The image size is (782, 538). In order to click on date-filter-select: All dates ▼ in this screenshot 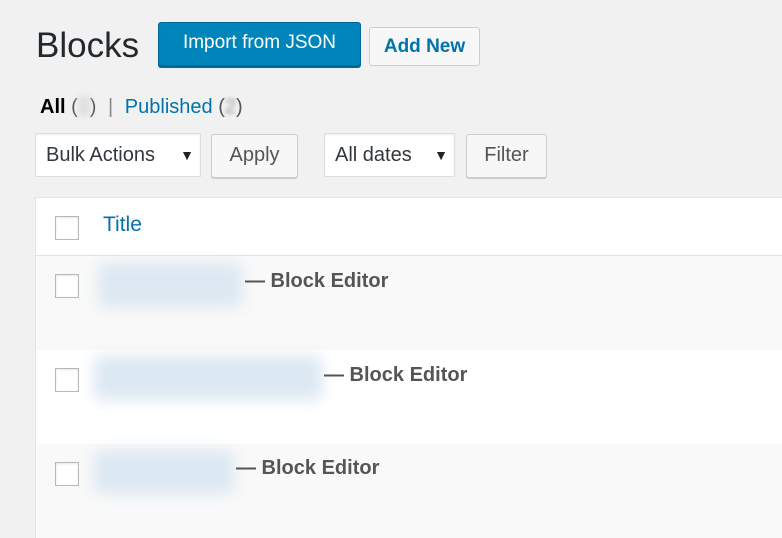, I will do `click(389, 155)`.